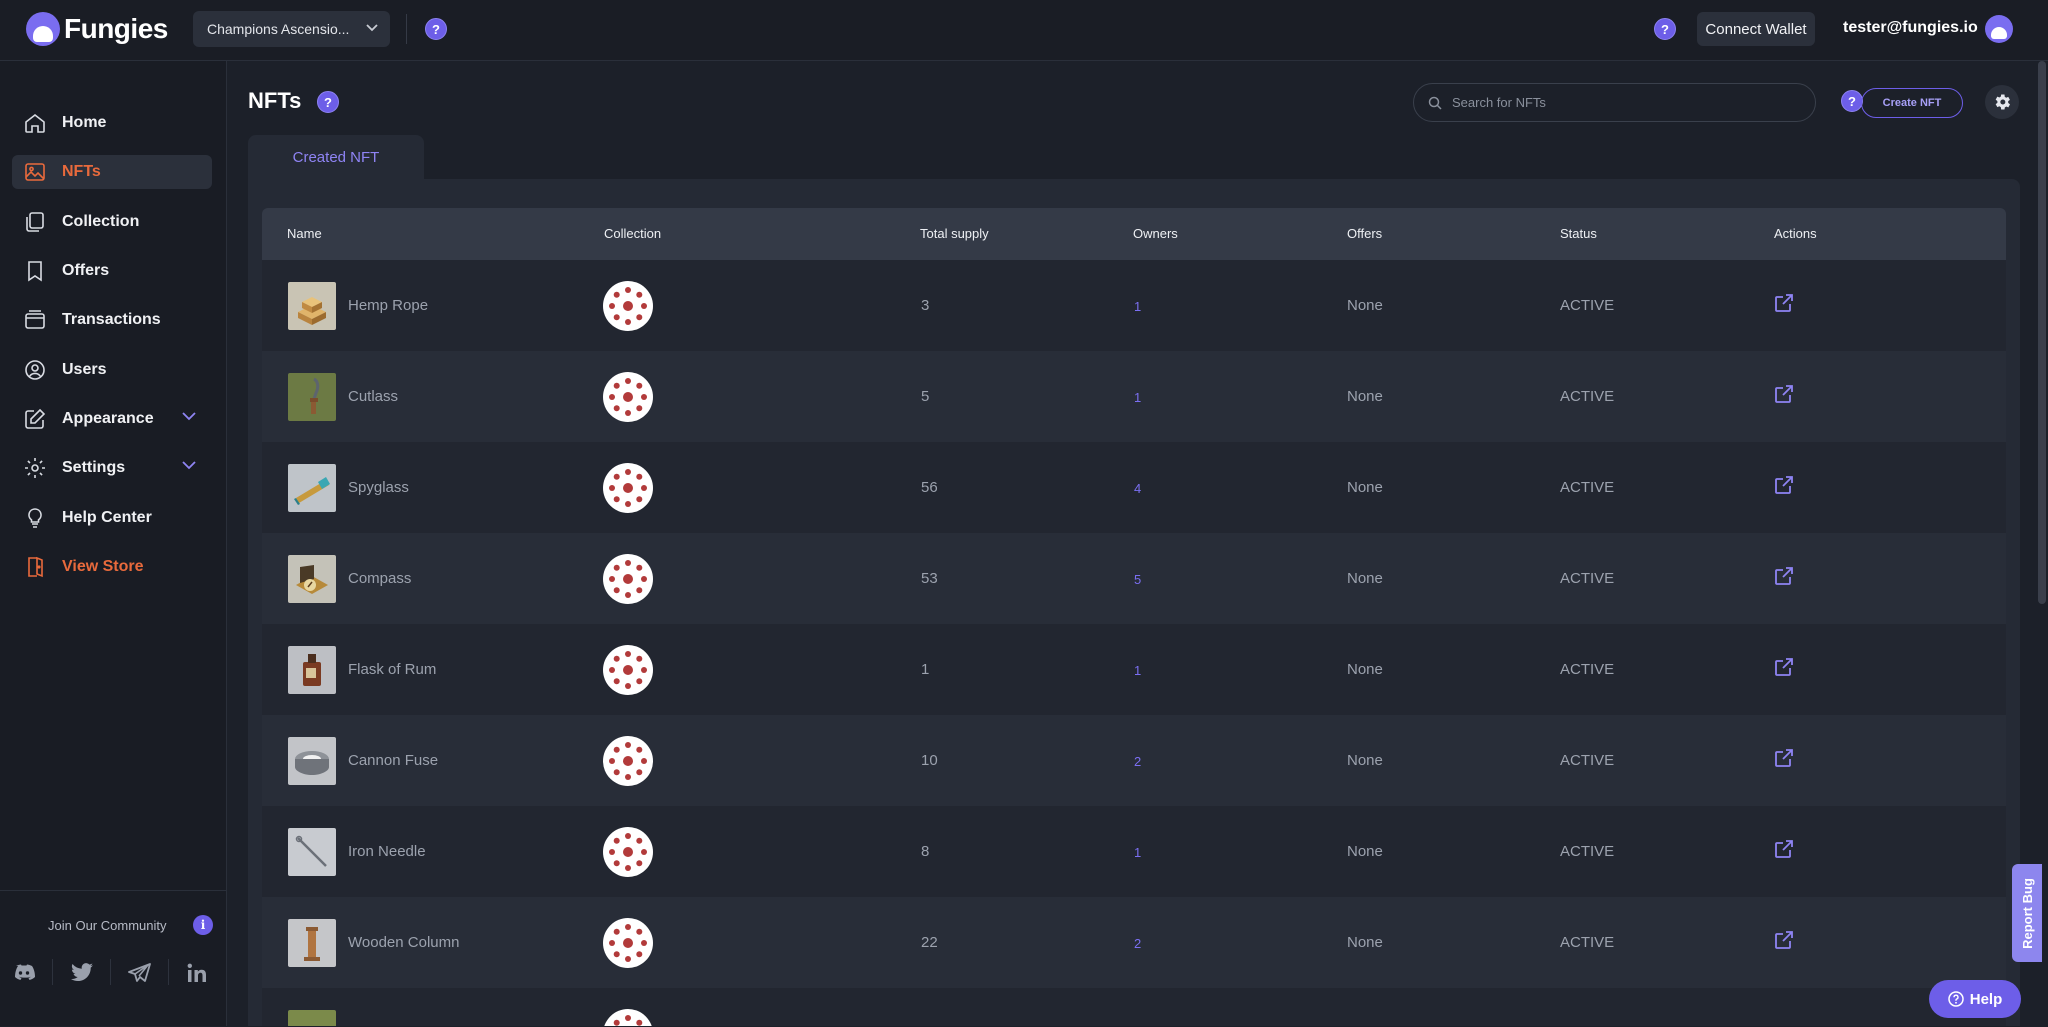 This screenshot has height=1027, width=2048. Describe the element at coordinates (197, 973) in the screenshot. I see `linkedin-icon` at that location.